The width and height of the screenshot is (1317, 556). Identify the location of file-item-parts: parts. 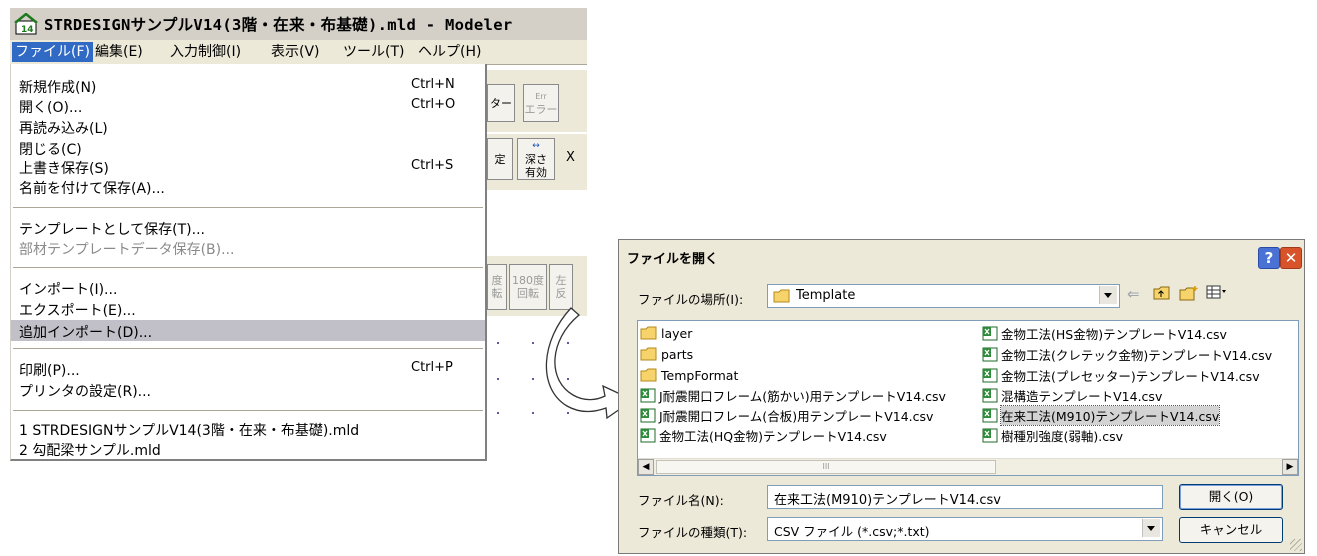
(666, 354).